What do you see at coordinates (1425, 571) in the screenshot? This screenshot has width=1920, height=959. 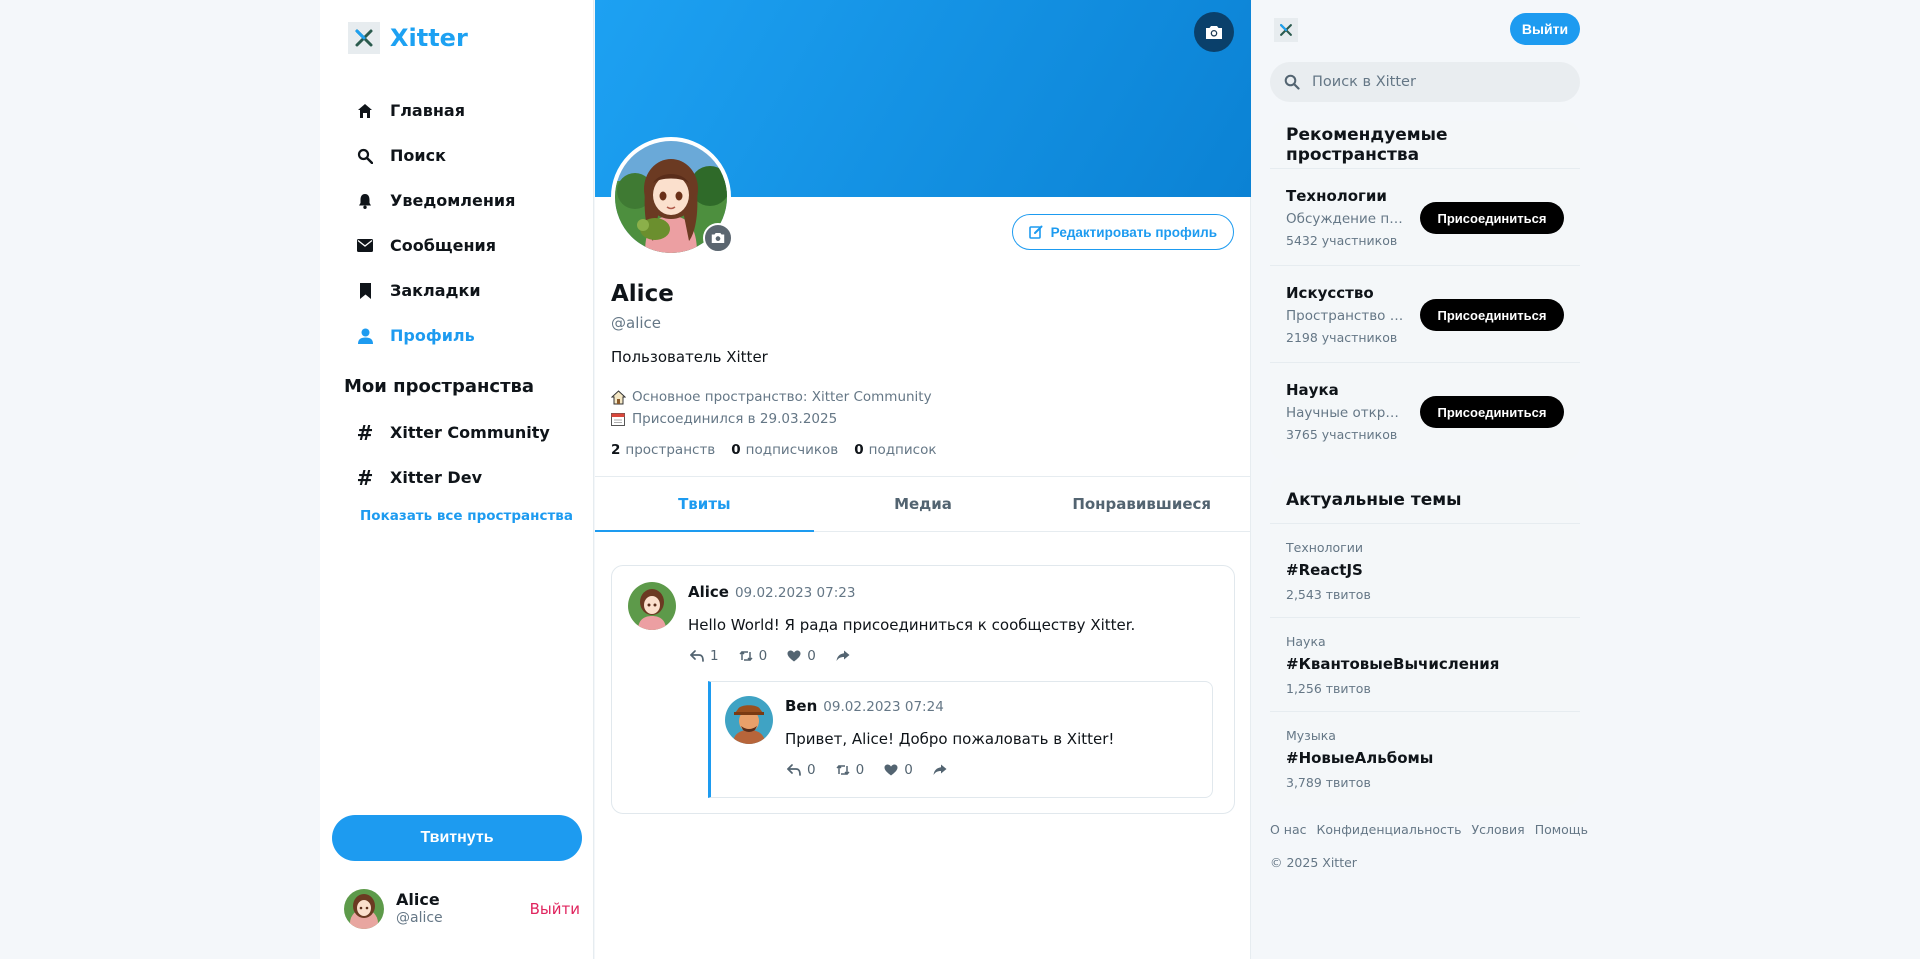 I see `trend-item: Технологии #ReactJS 2,543 твитов` at bounding box center [1425, 571].